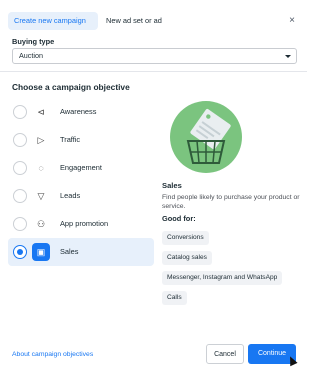  I want to click on objective-detail-title: Sales, so click(172, 185).